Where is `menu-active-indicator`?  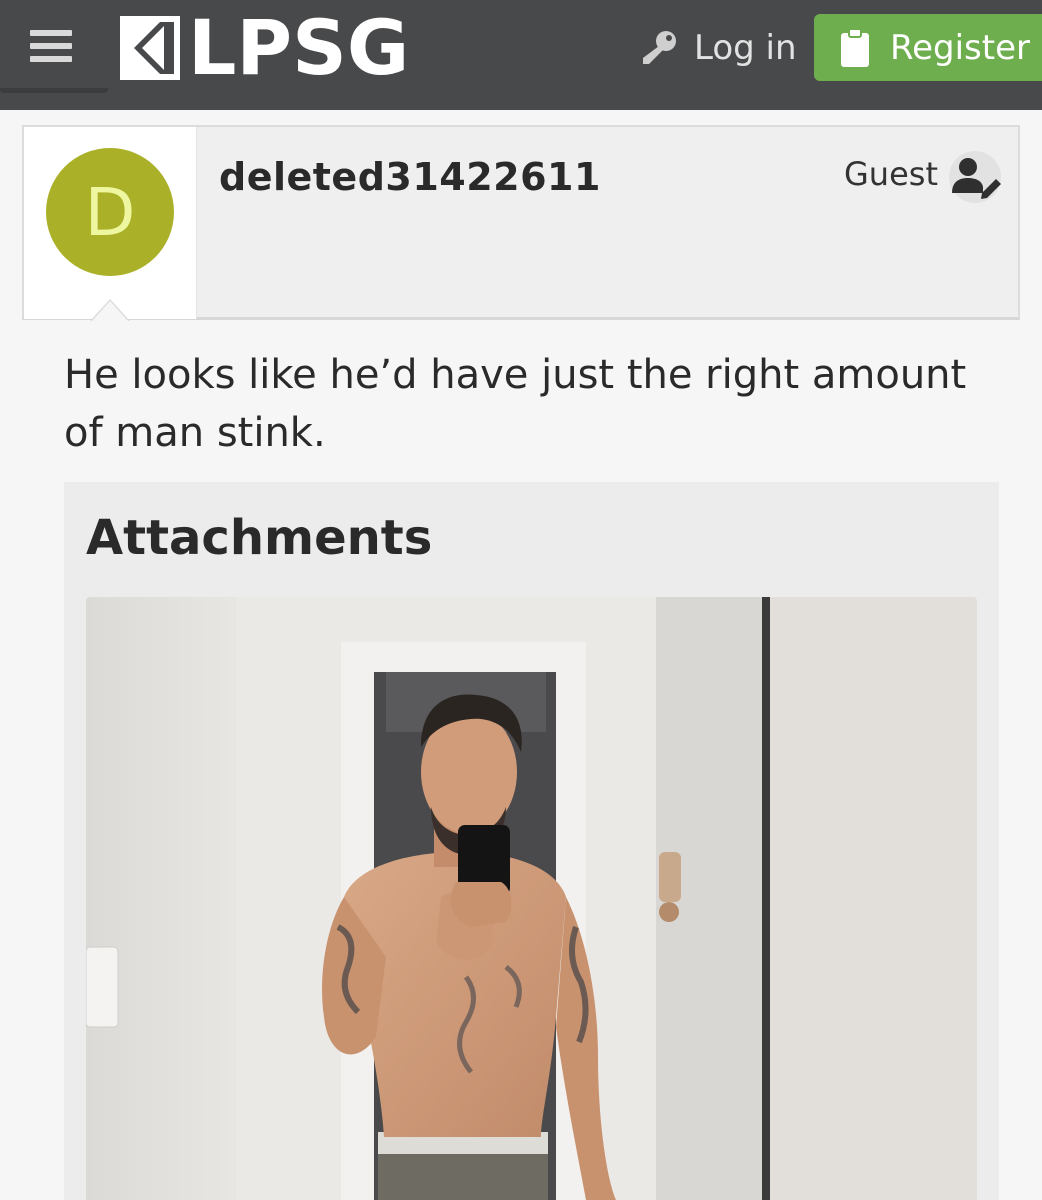 menu-active-indicator is located at coordinates (54, 90).